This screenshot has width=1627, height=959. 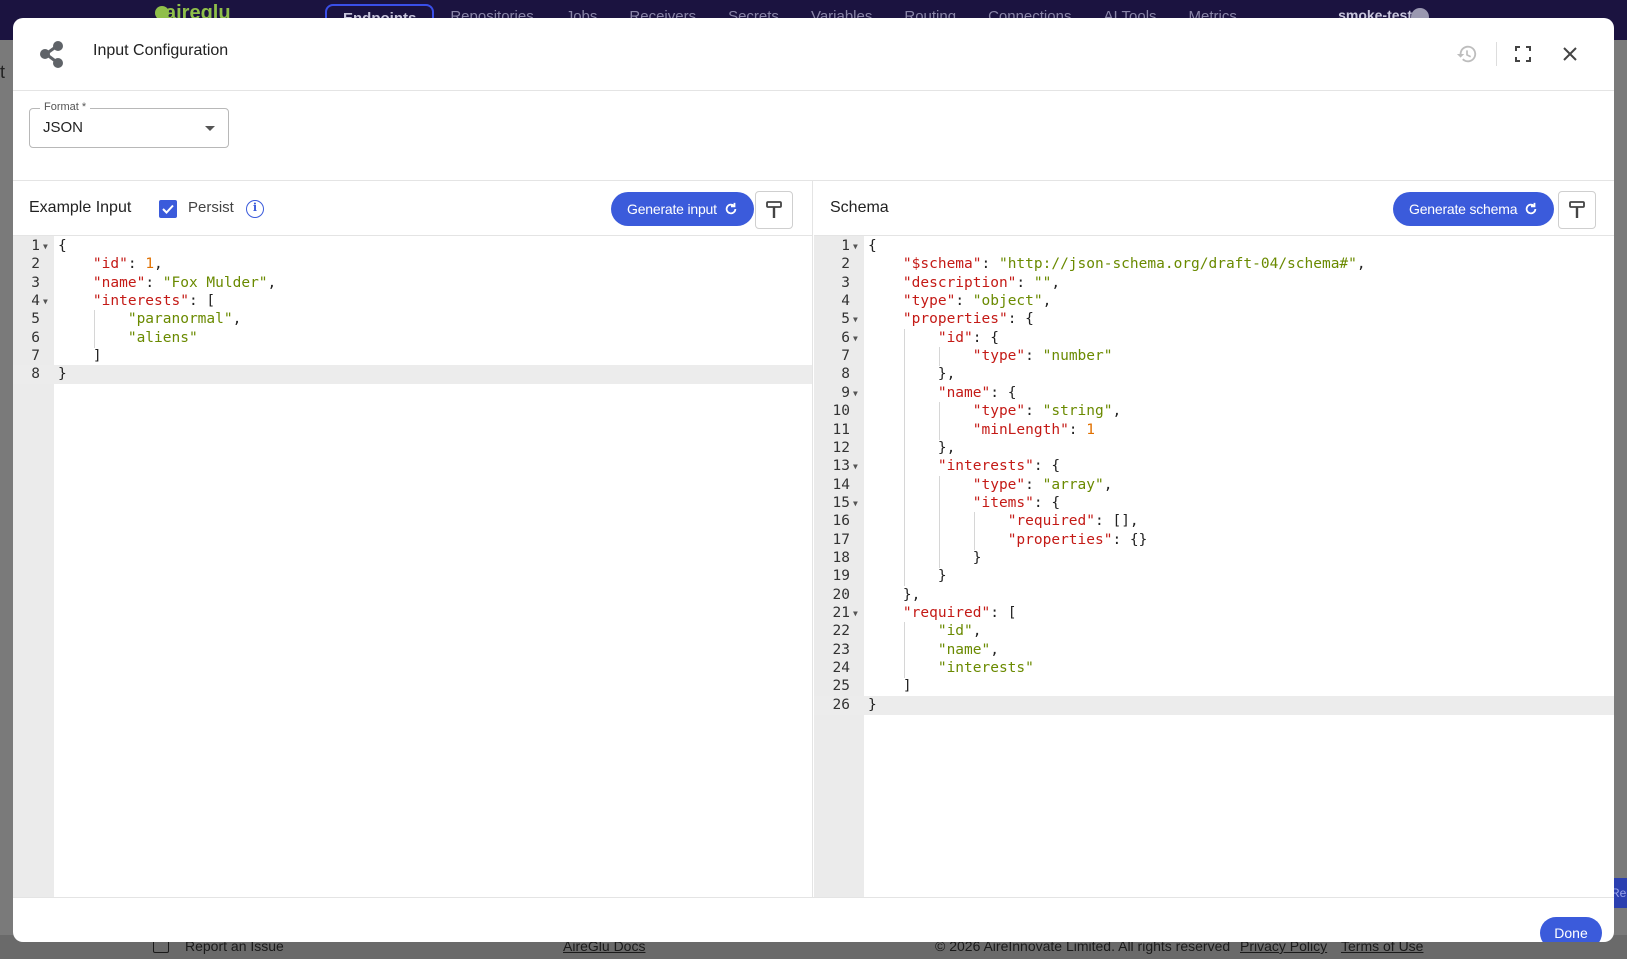 What do you see at coordinates (977, 301) in the screenshot?
I see `code-text: "type": "object",` at bounding box center [977, 301].